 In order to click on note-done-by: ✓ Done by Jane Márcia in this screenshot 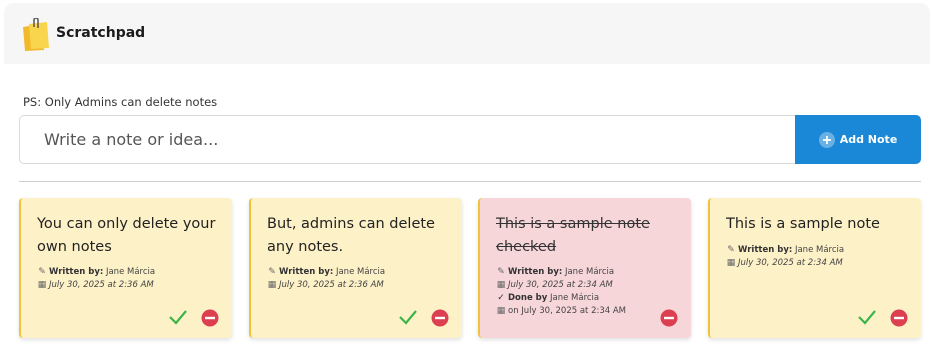, I will do `click(548, 298)`.